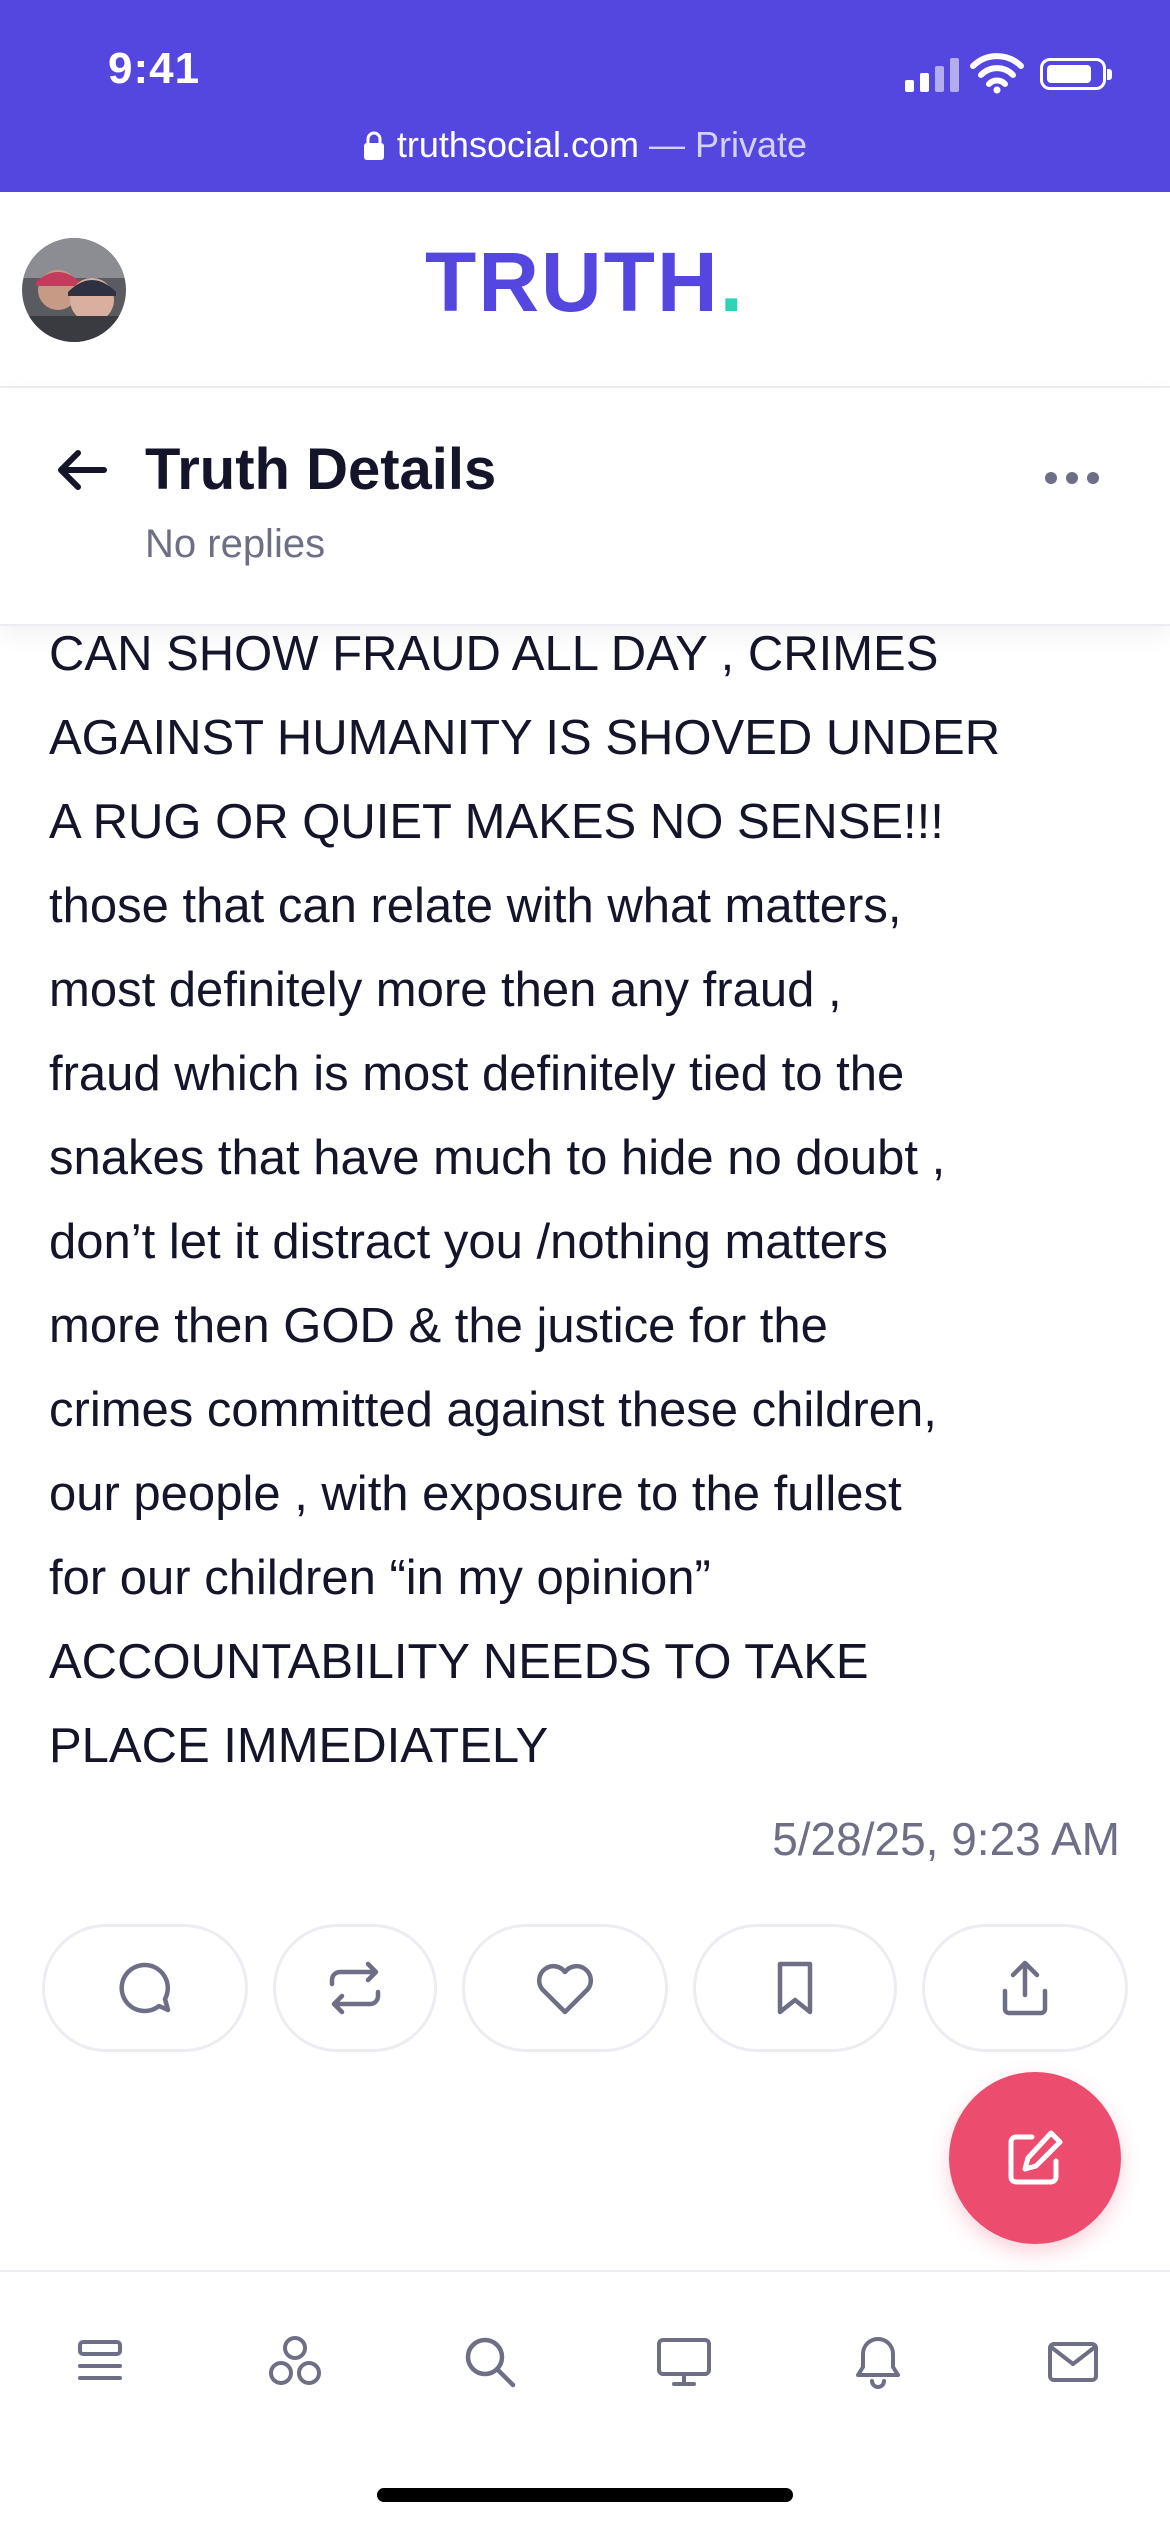 The width and height of the screenshot is (1170, 2534). I want to click on private-label: — Private, so click(723, 144).